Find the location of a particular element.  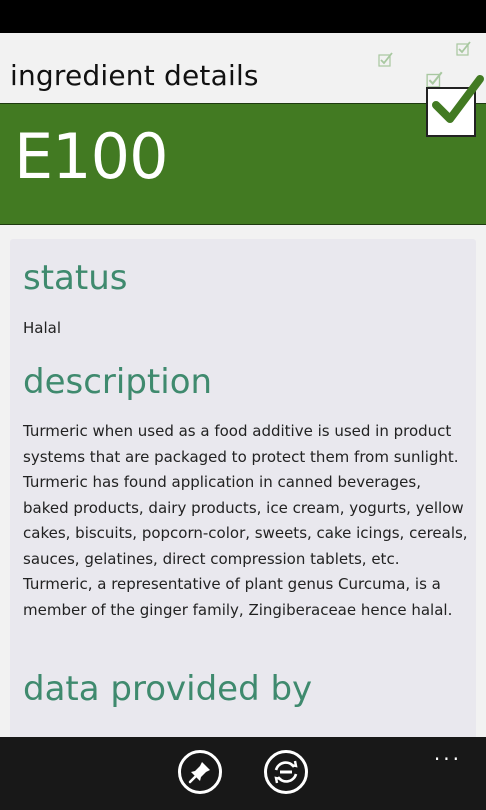

sync-icon is located at coordinates (286, 772).